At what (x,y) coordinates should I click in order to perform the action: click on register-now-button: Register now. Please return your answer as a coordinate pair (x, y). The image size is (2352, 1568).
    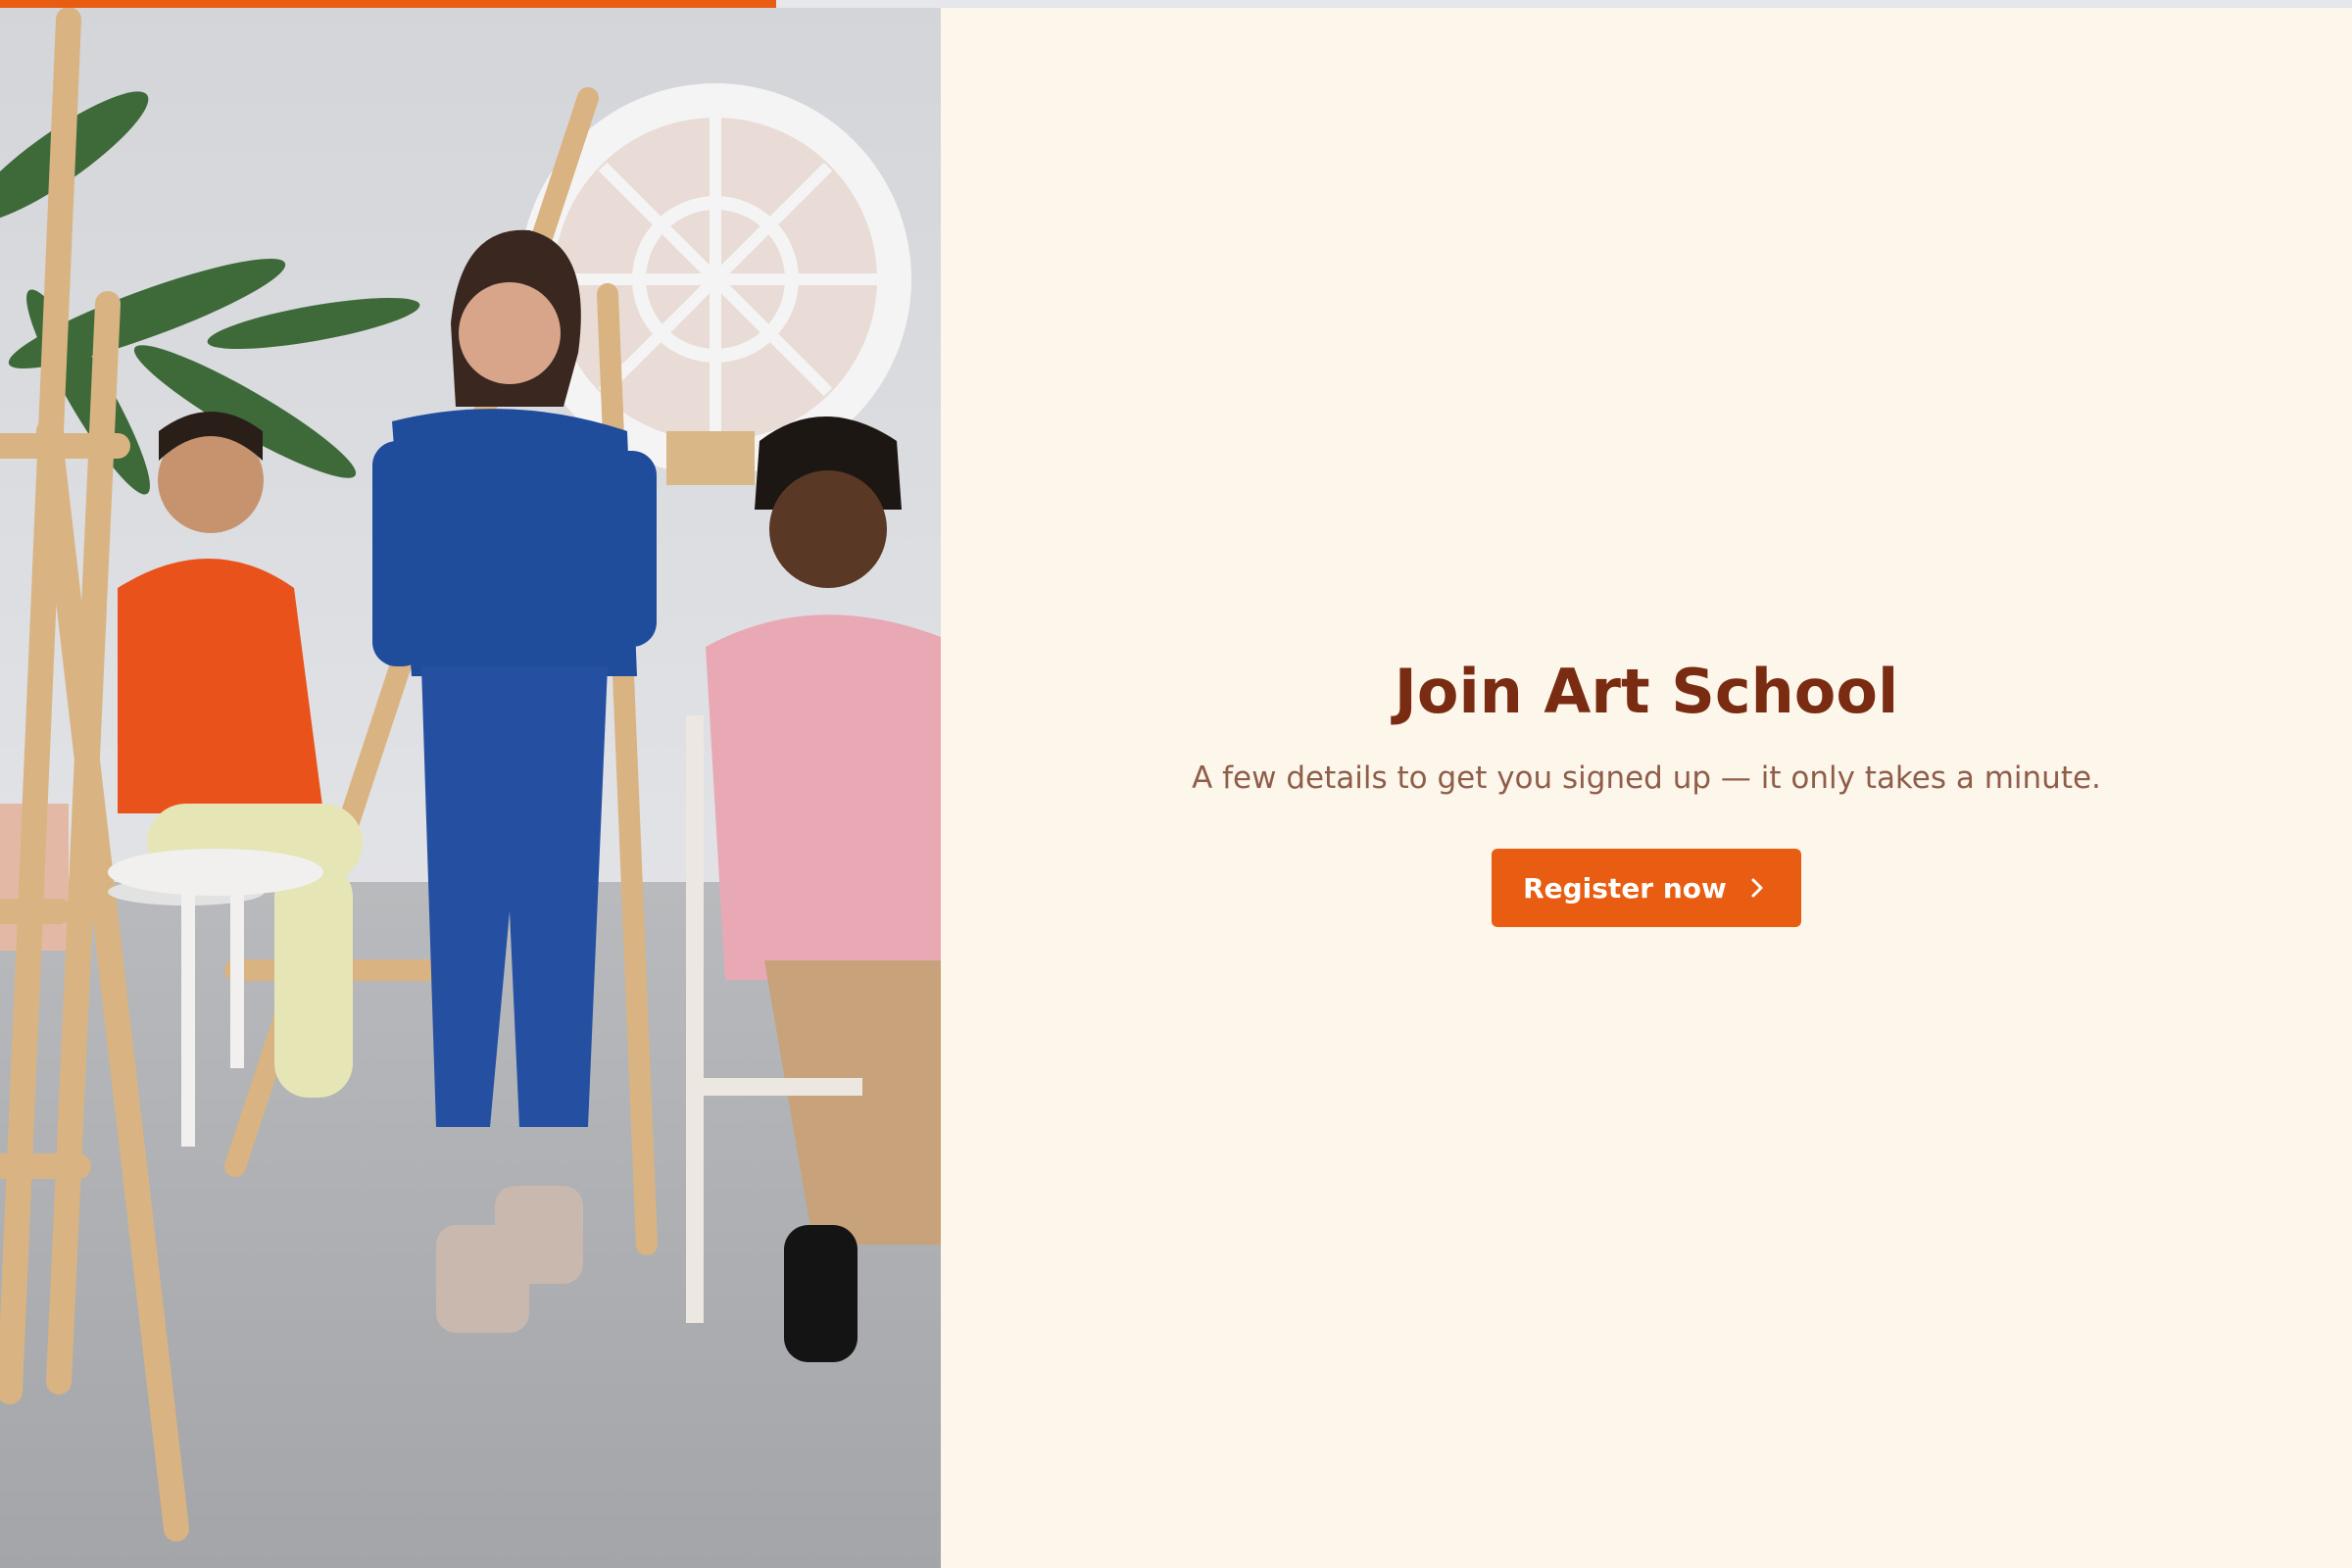
    Looking at the image, I should click on (1646, 888).